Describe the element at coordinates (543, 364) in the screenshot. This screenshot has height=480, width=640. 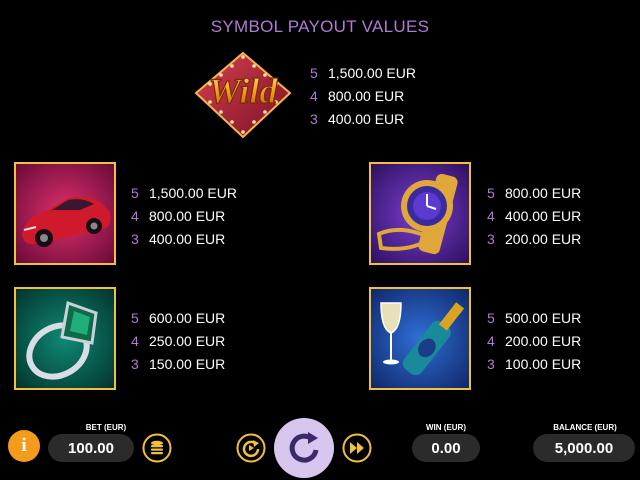
I see `pay-amount: 100.00 EUR` at that location.